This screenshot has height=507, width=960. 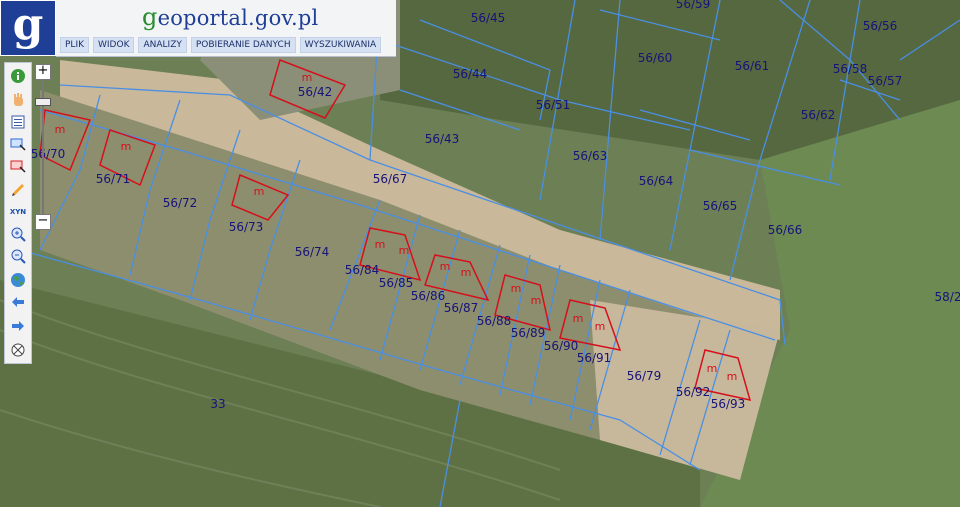 What do you see at coordinates (18, 144) in the screenshot?
I see `select-rectangle-icon` at bounding box center [18, 144].